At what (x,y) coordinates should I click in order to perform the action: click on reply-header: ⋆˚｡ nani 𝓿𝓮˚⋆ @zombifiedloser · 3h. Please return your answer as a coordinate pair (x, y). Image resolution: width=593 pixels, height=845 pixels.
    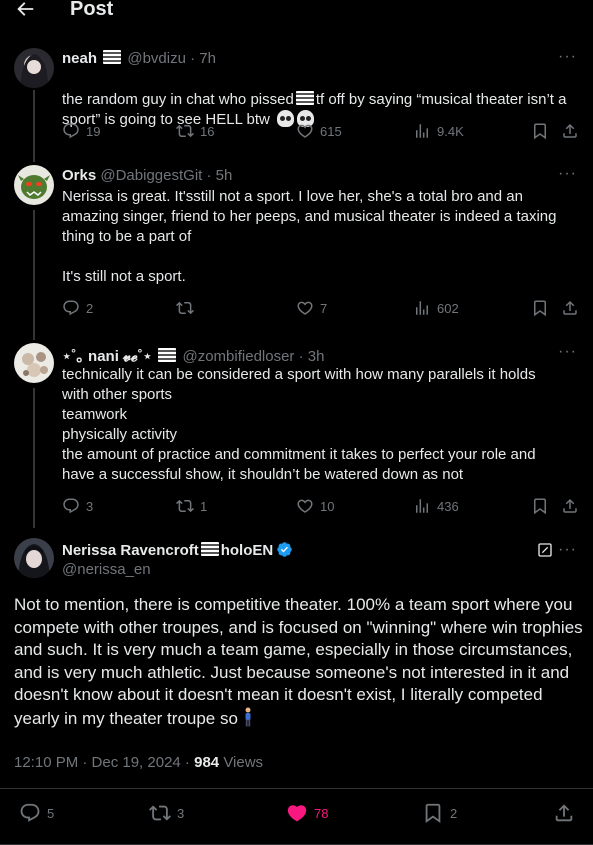
    Looking at the image, I should click on (193, 355).